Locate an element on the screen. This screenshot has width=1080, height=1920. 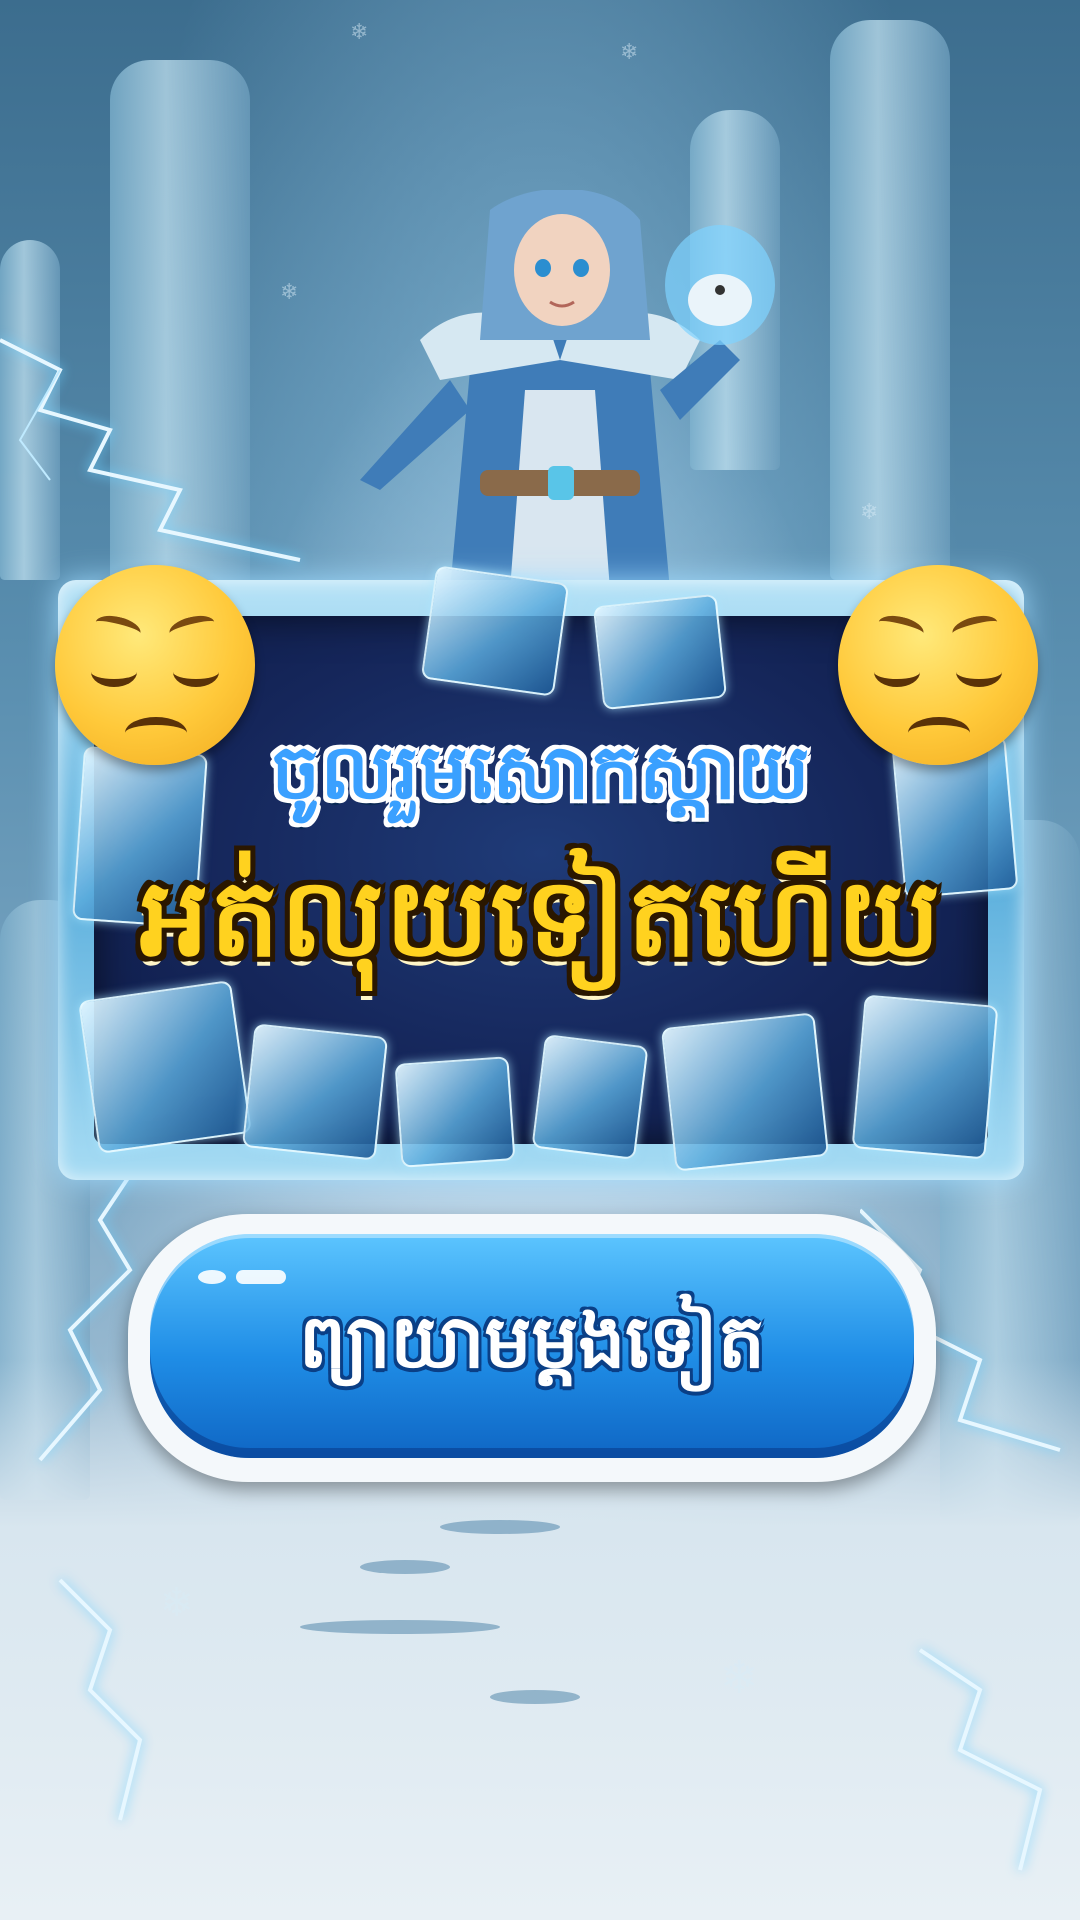
try-again-button-face: ព្យាយាមម្តងទៀត is located at coordinates (532, 1346).